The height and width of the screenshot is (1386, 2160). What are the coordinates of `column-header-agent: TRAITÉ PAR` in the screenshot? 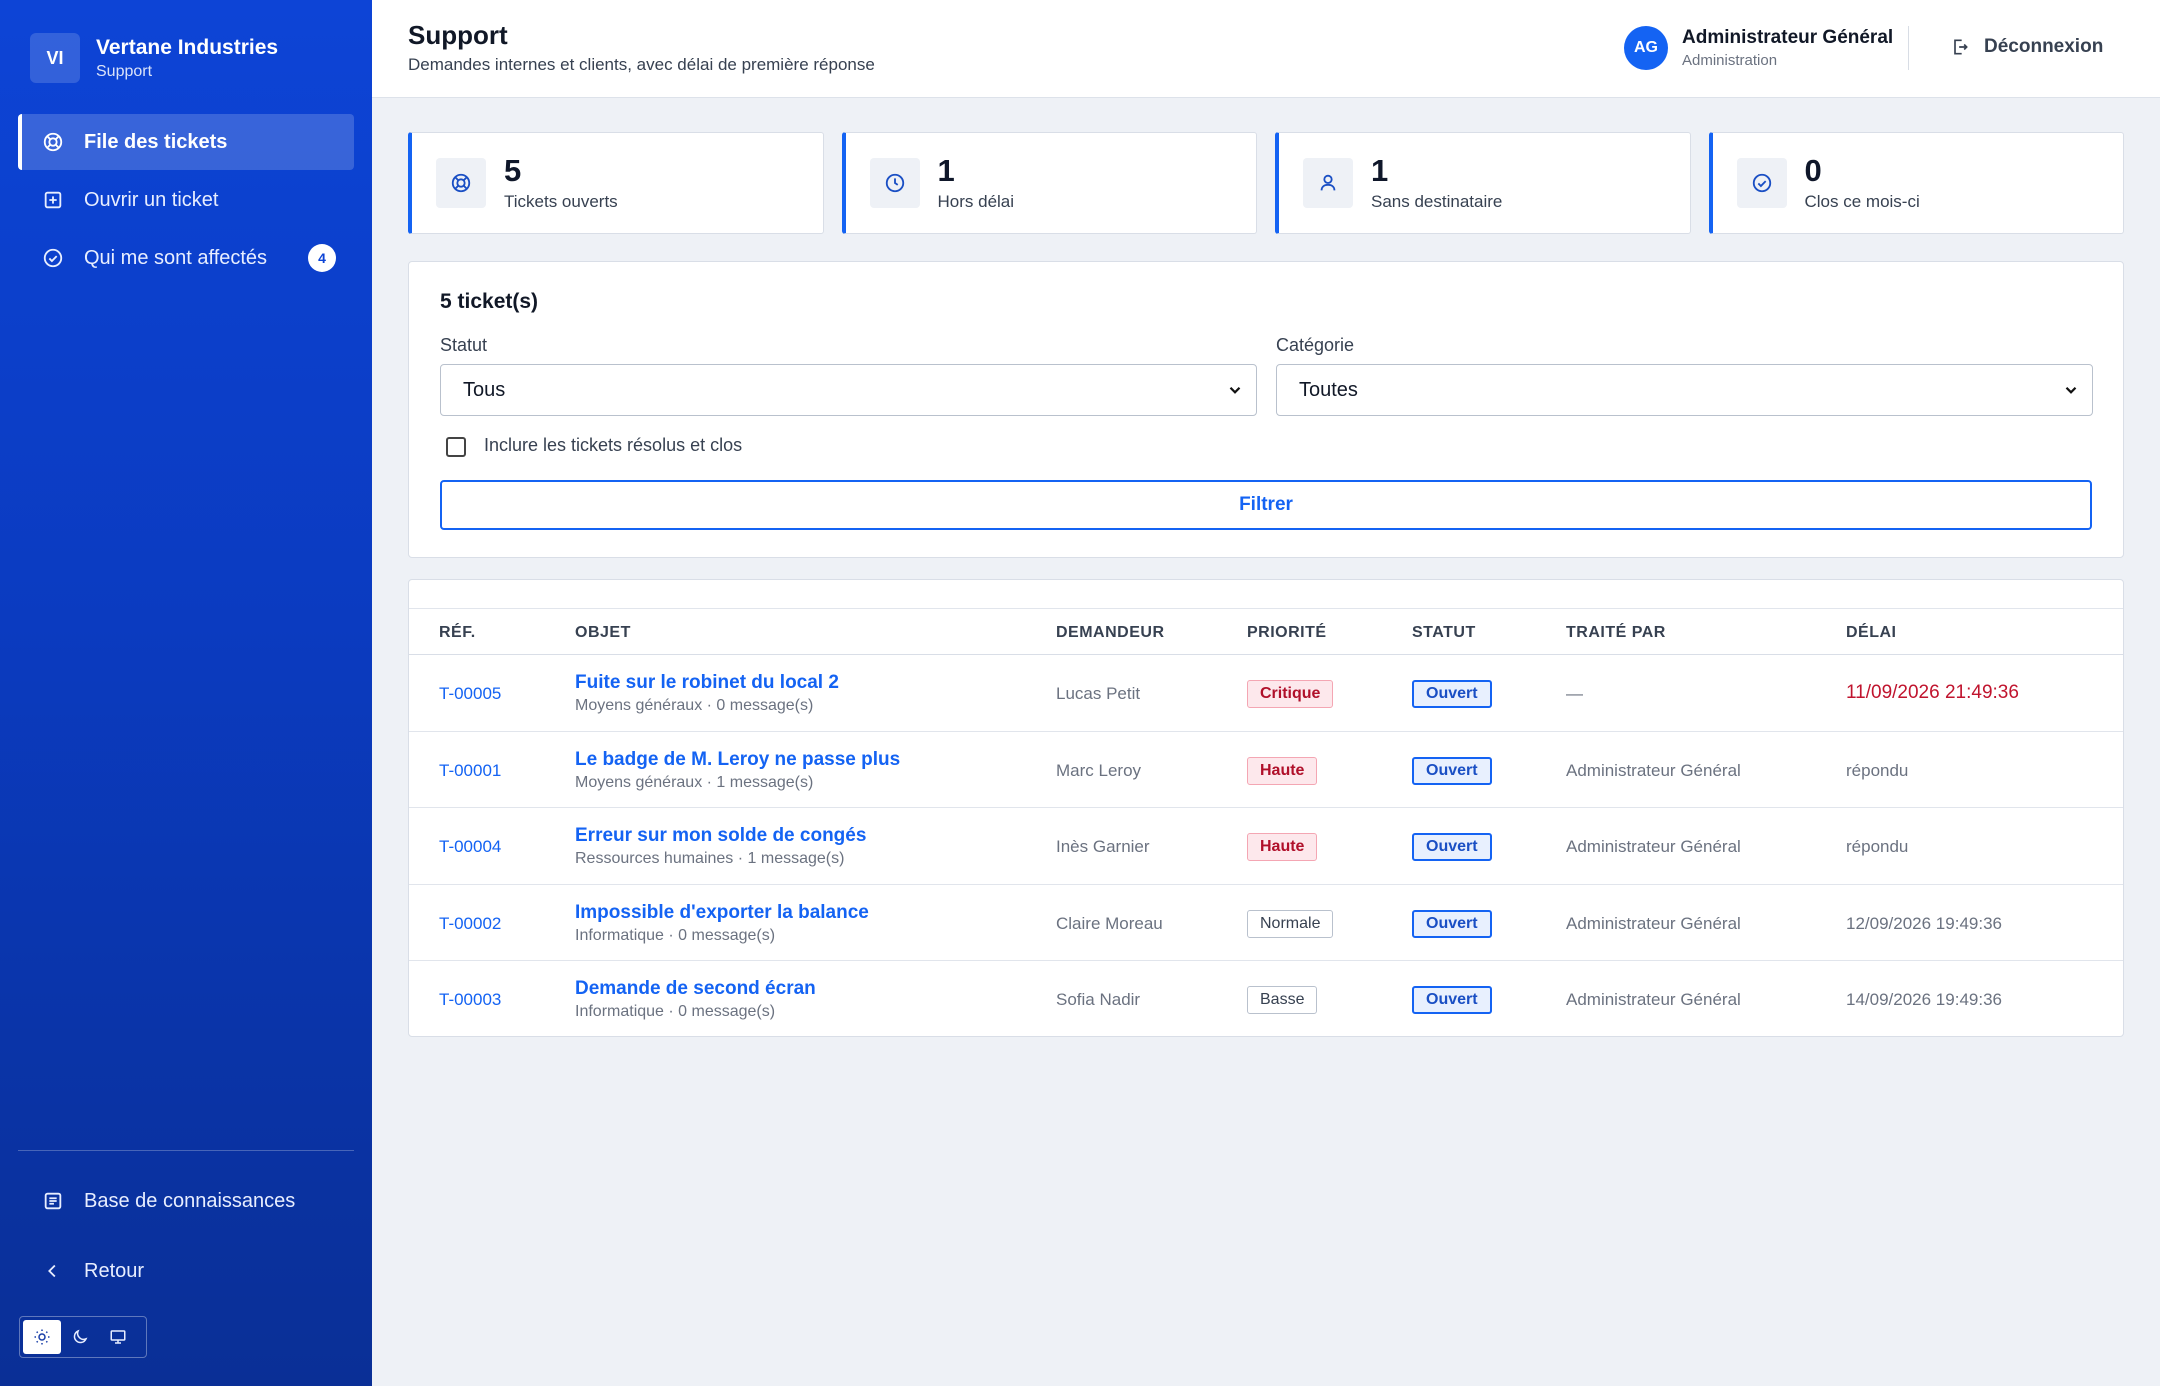 It's located at (1616, 633).